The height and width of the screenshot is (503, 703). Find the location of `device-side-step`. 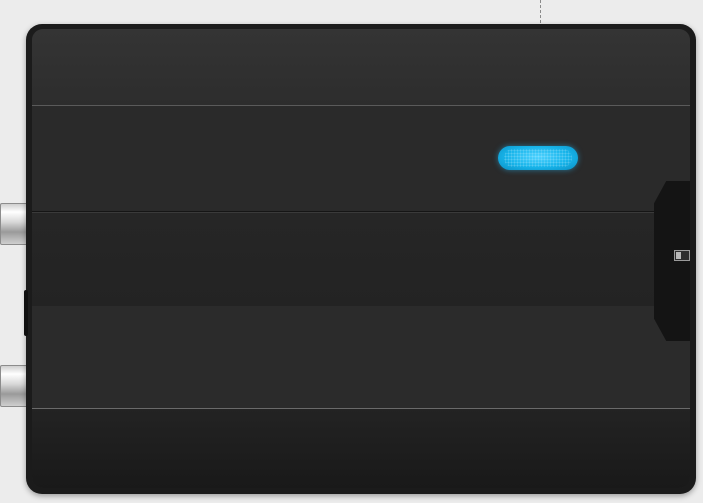

device-side-step is located at coordinates (672, 261).